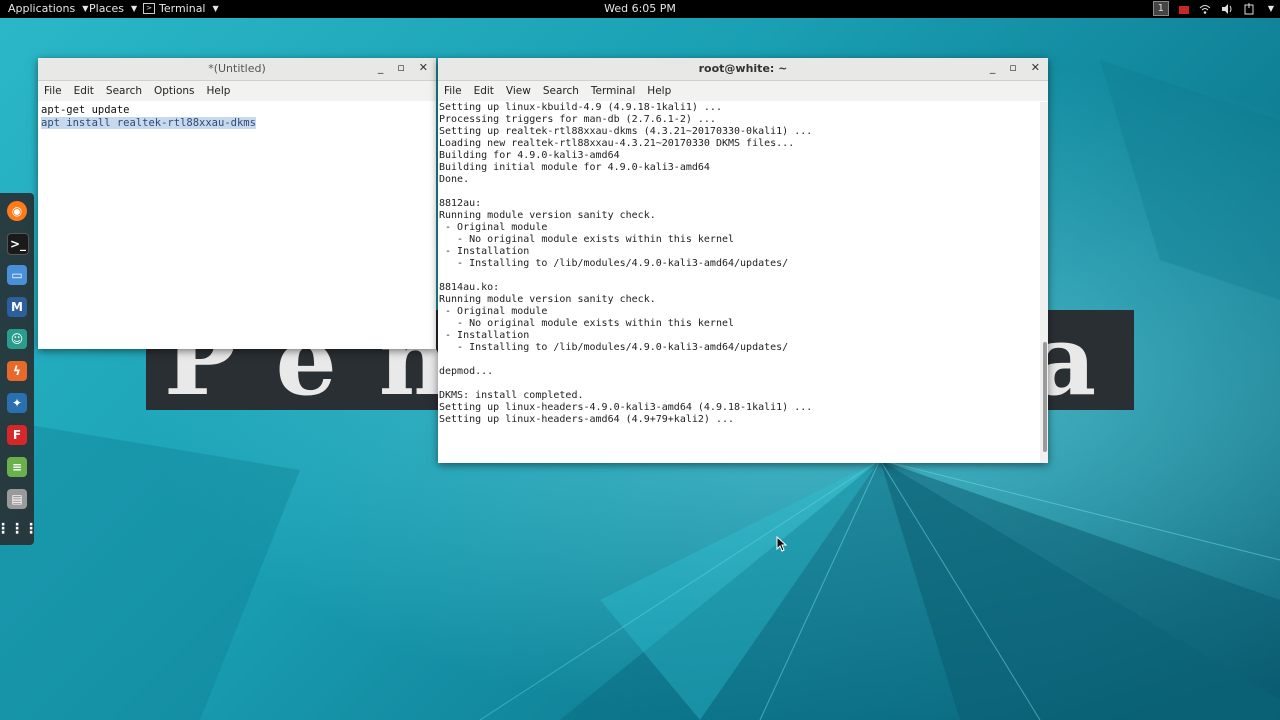 Image resolution: width=1280 pixels, height=720 pixels. I want to click on show-apps-icon: ⋮⋮⋮, so click(19, 529).